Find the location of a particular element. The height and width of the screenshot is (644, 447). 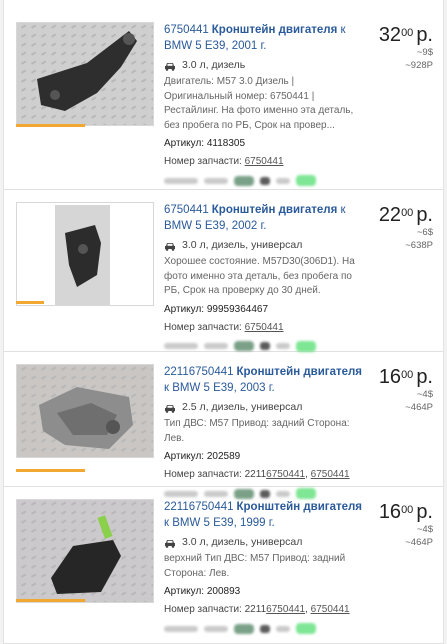

price-byn: 1600 р. is located at coordinates (406, 512).